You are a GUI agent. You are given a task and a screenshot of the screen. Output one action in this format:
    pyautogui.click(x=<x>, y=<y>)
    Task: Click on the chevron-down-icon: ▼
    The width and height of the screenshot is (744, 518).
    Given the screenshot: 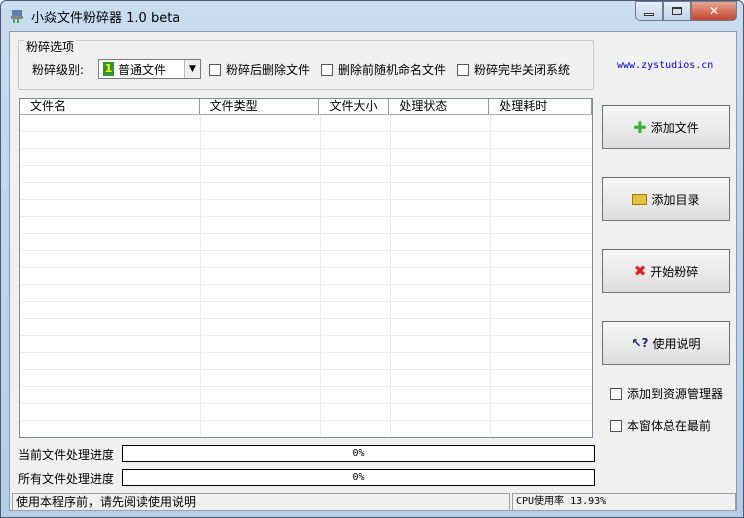 What is the action you would take?
    pyautogui.click(x=192, y=69)
    